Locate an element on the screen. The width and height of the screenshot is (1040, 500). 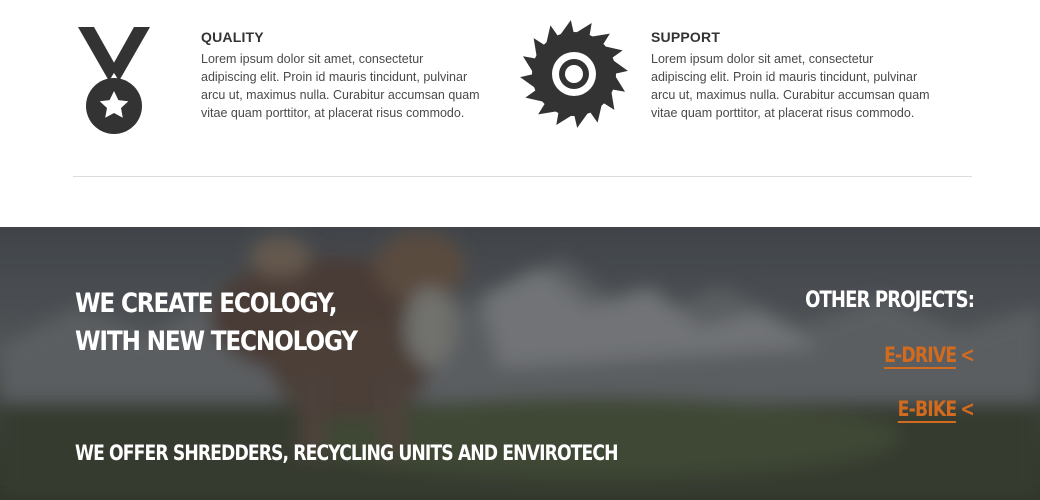
hero-heading-line2: WITH NEW TECNOLOGY is located at coordinates (216, 341).